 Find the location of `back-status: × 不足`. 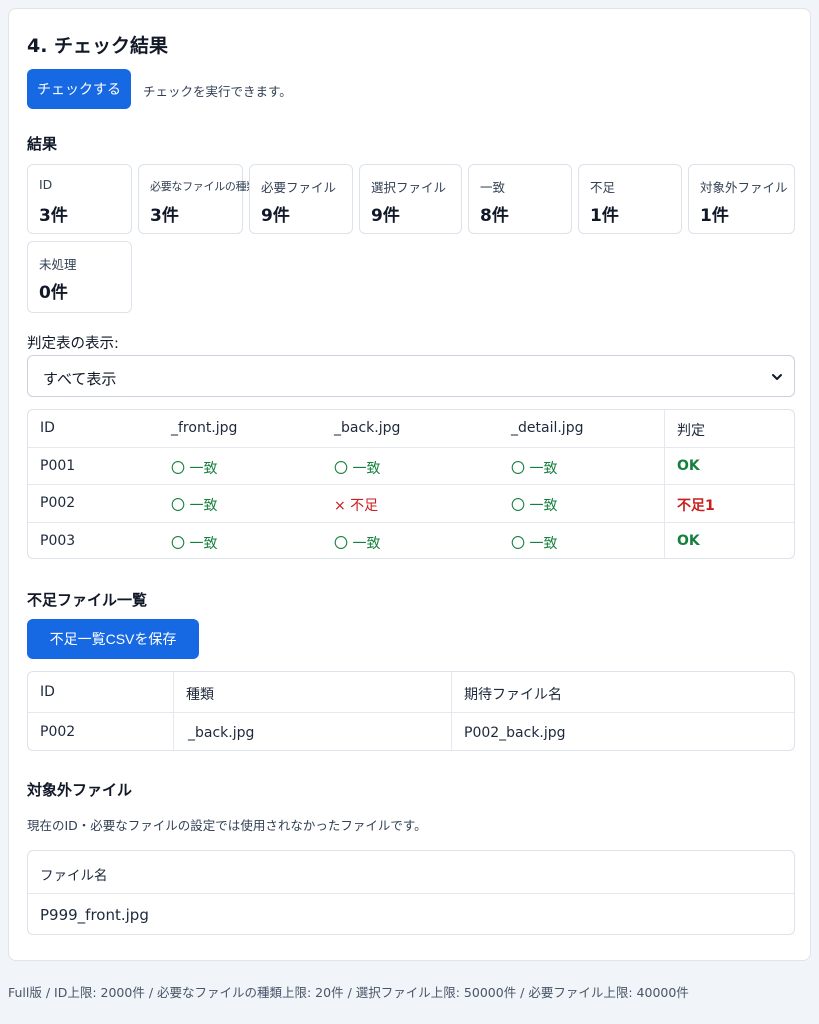

back-status: × 不足 is located at coordinates (356, 506).